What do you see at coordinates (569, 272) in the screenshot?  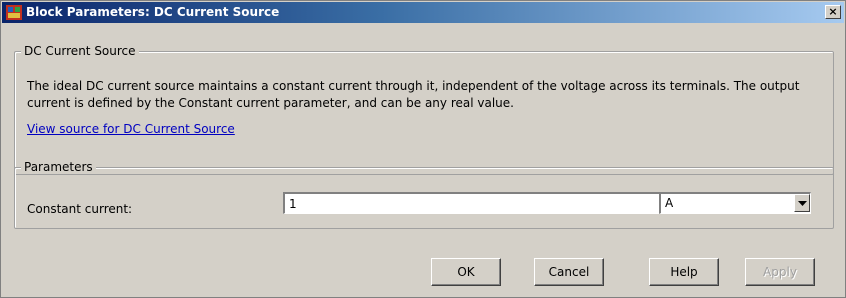 I see `cancel-button: Cancel` at bounding box center [569, 272].